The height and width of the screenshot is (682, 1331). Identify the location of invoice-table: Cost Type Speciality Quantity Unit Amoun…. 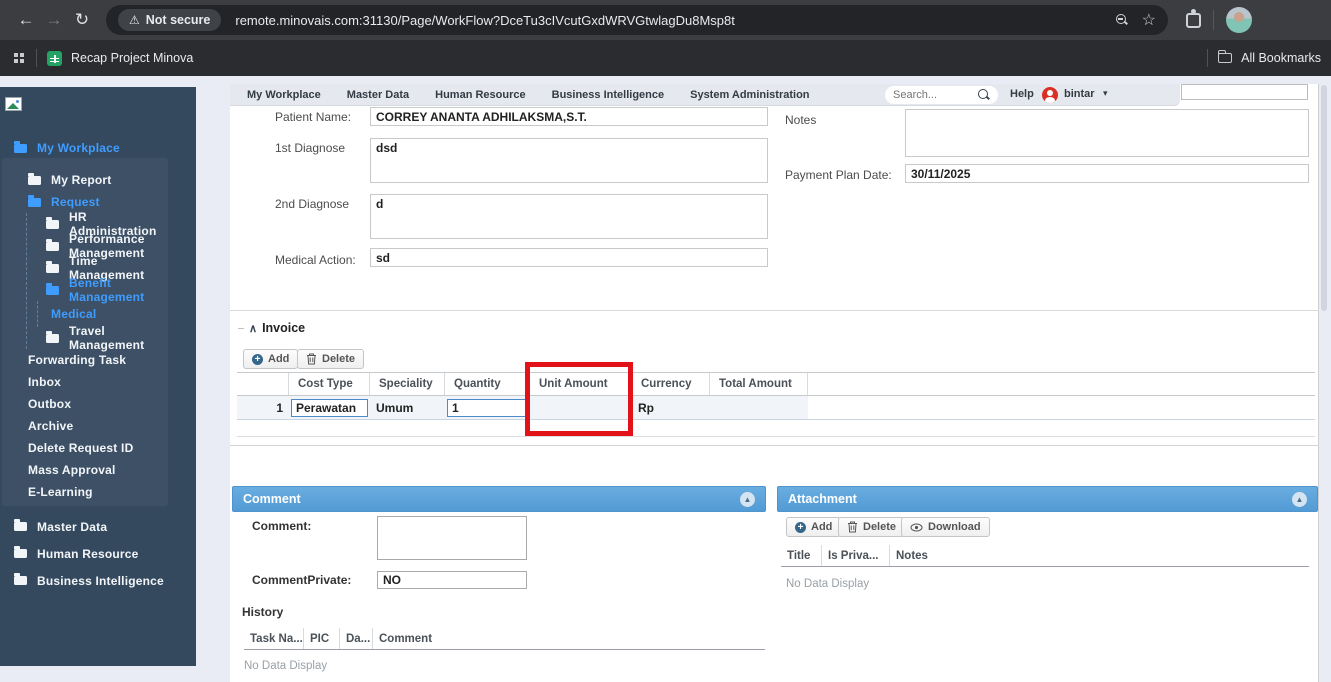
(776, 396).